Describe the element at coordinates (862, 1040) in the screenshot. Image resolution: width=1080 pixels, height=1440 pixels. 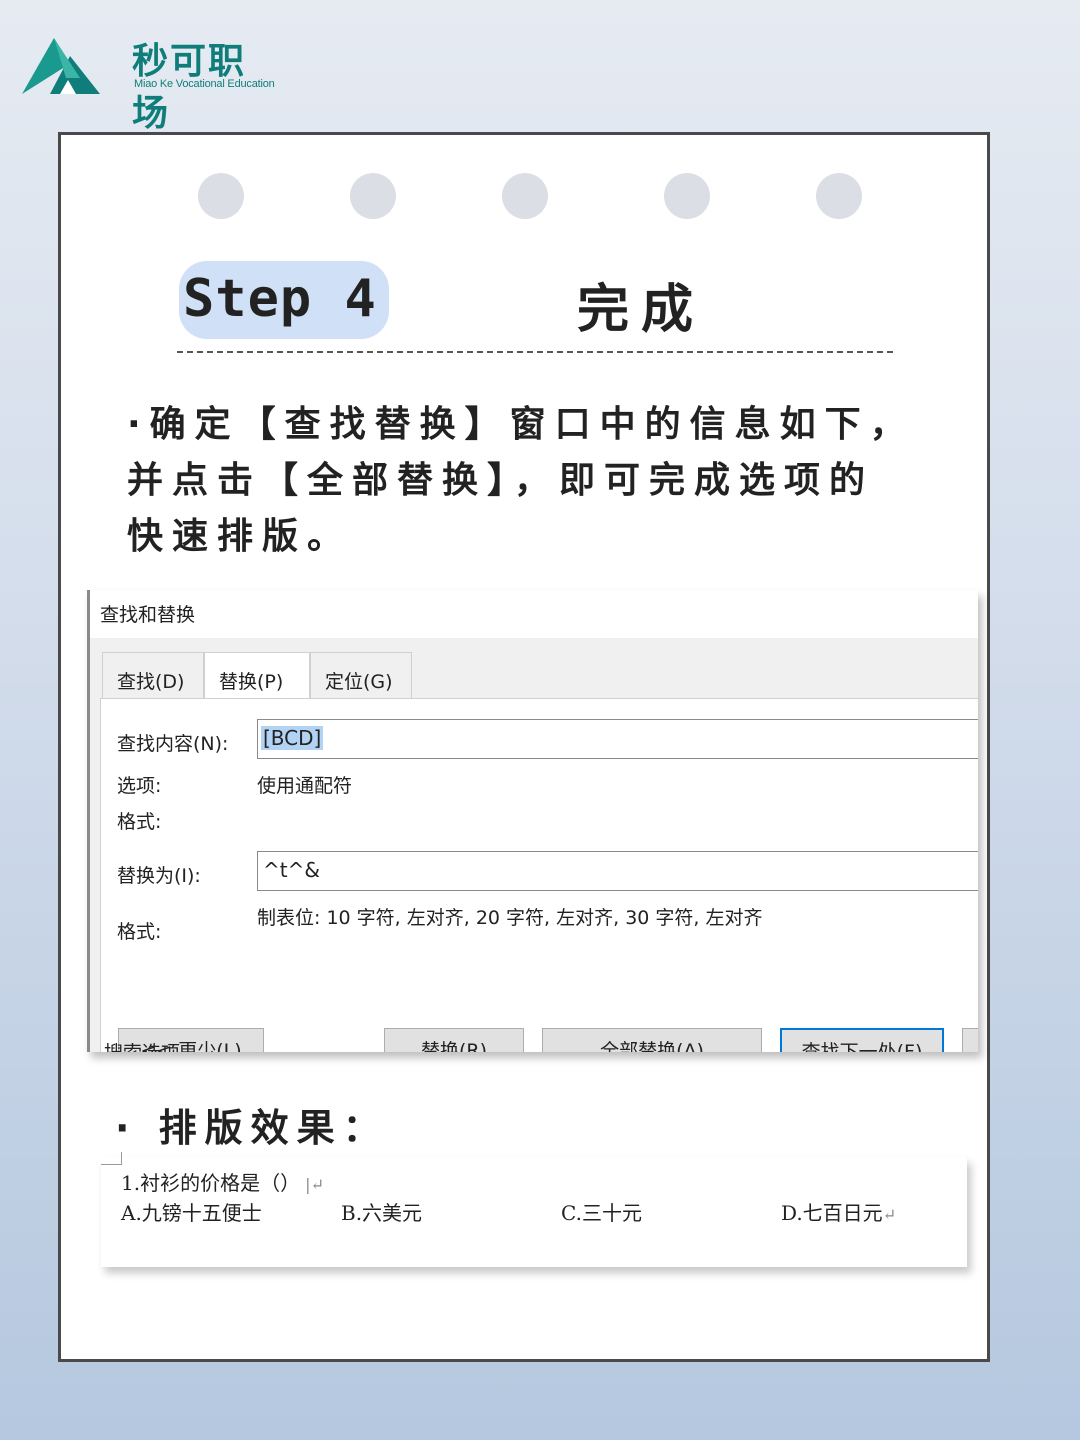
I see `find-next-button: 查找下一处(F)` at that location.